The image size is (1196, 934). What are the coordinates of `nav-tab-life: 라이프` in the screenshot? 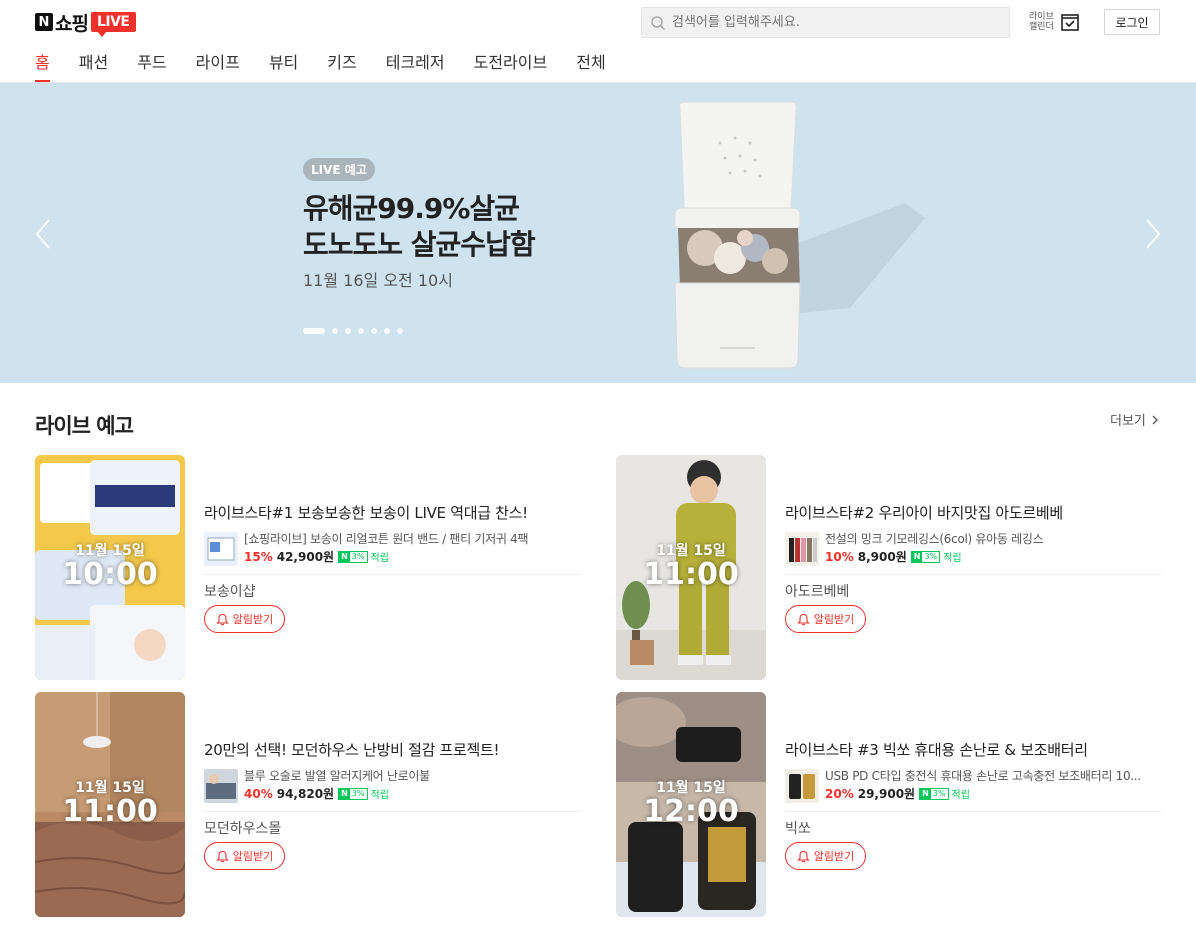 It's located at (218, 65).